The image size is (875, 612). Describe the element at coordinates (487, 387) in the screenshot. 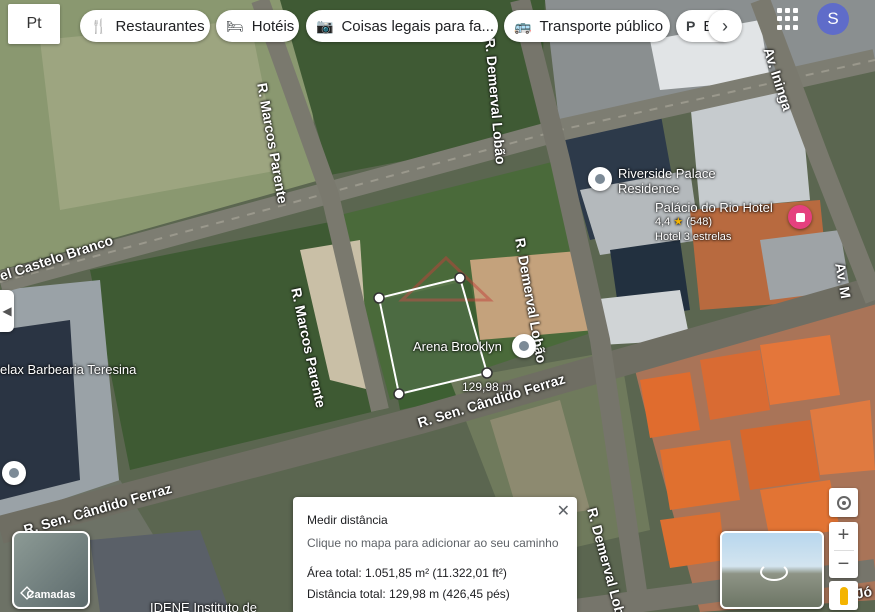

I see `measure-segment-label: 129,98 m` at that location.